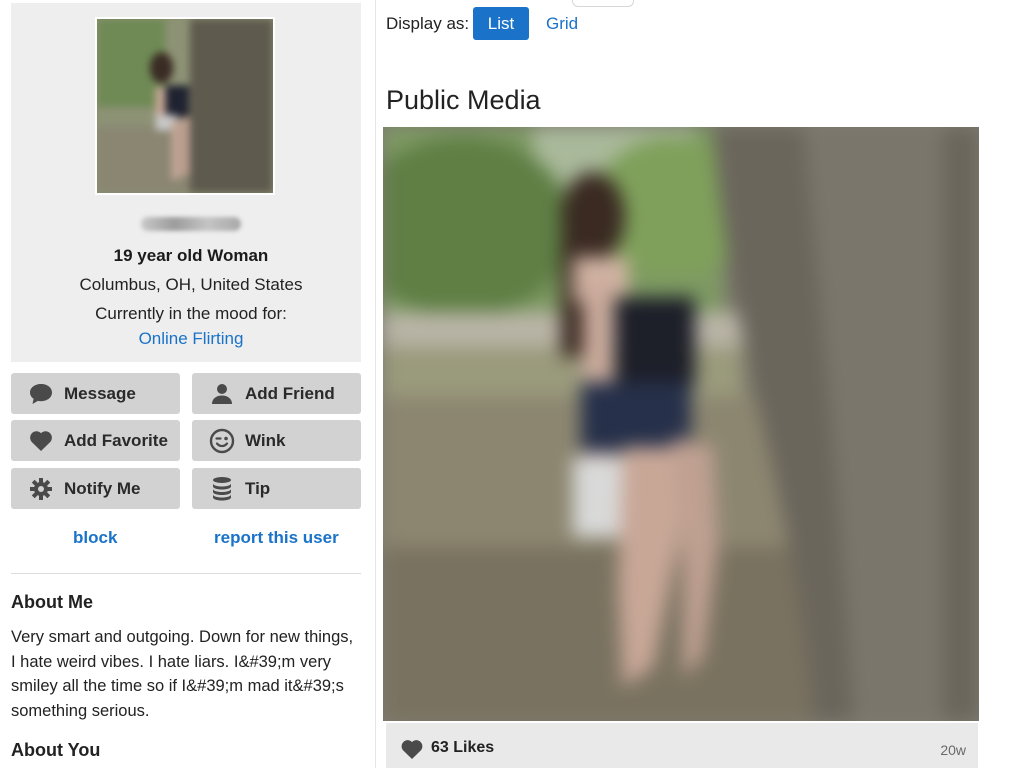 The image size is (1024, 768). What do you see at coordinates (222, 489) in the screenshot?
I see `coin-stack-icon` at bounding box center [222, 489].